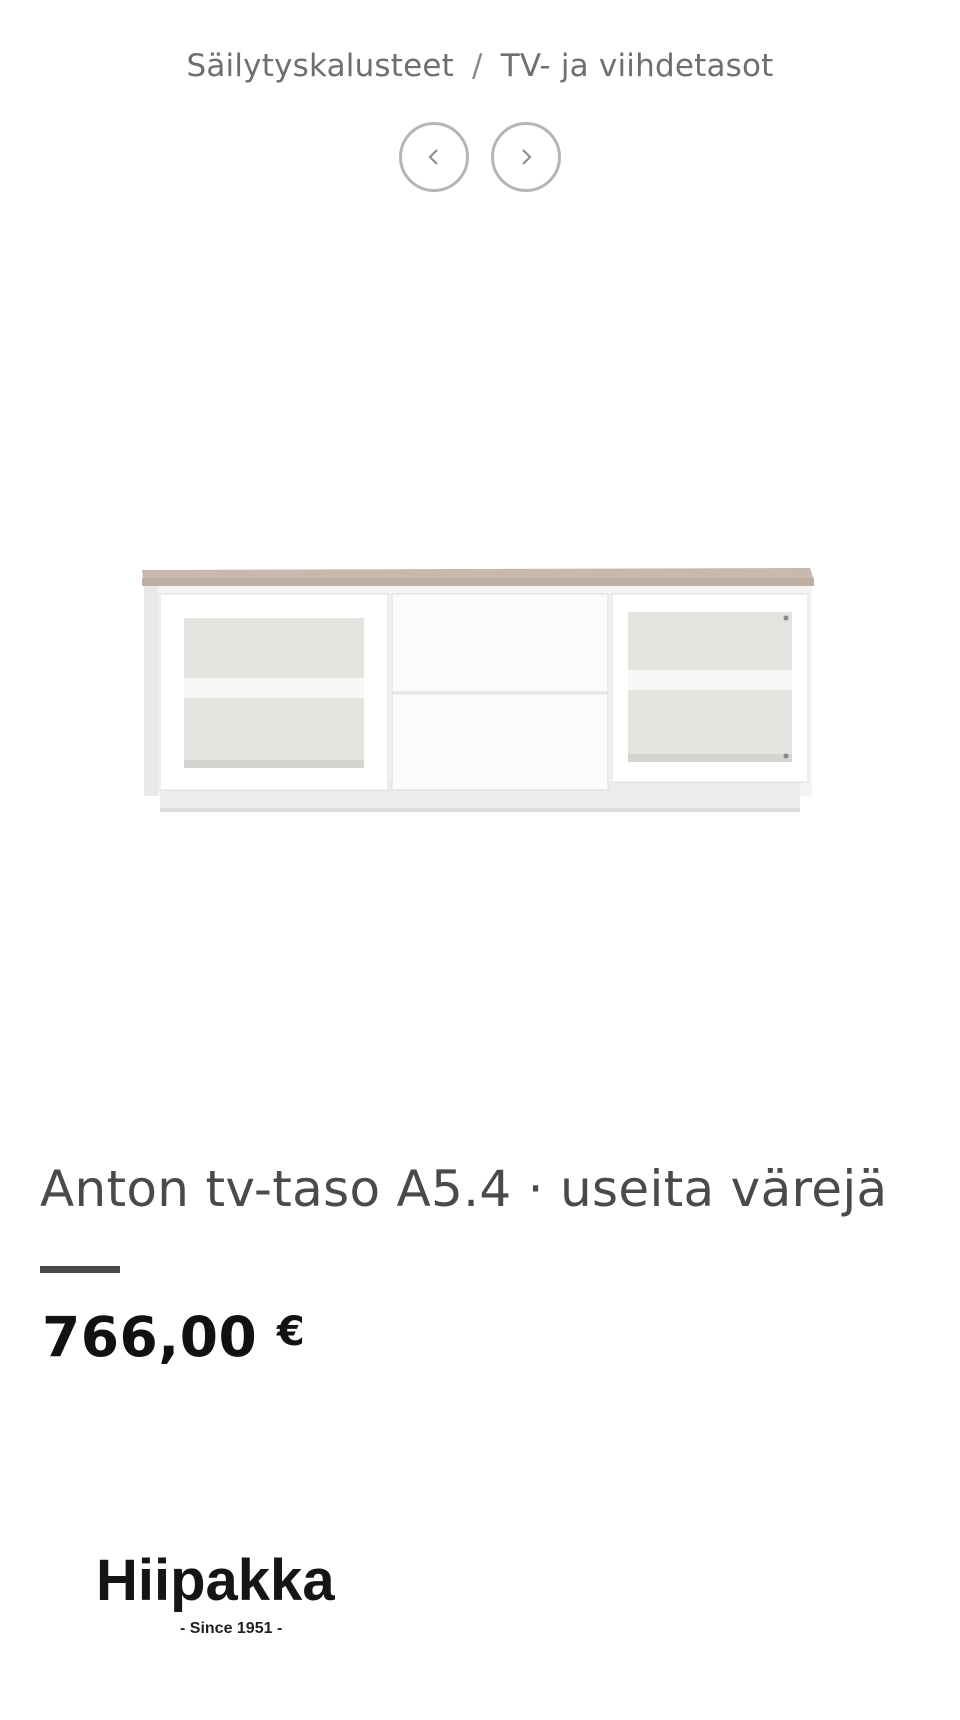 This screenshot has width=960, height=1720. Describe the element at coordinates (480, 157) in the screenshot. I see `product-navigation` at that location.